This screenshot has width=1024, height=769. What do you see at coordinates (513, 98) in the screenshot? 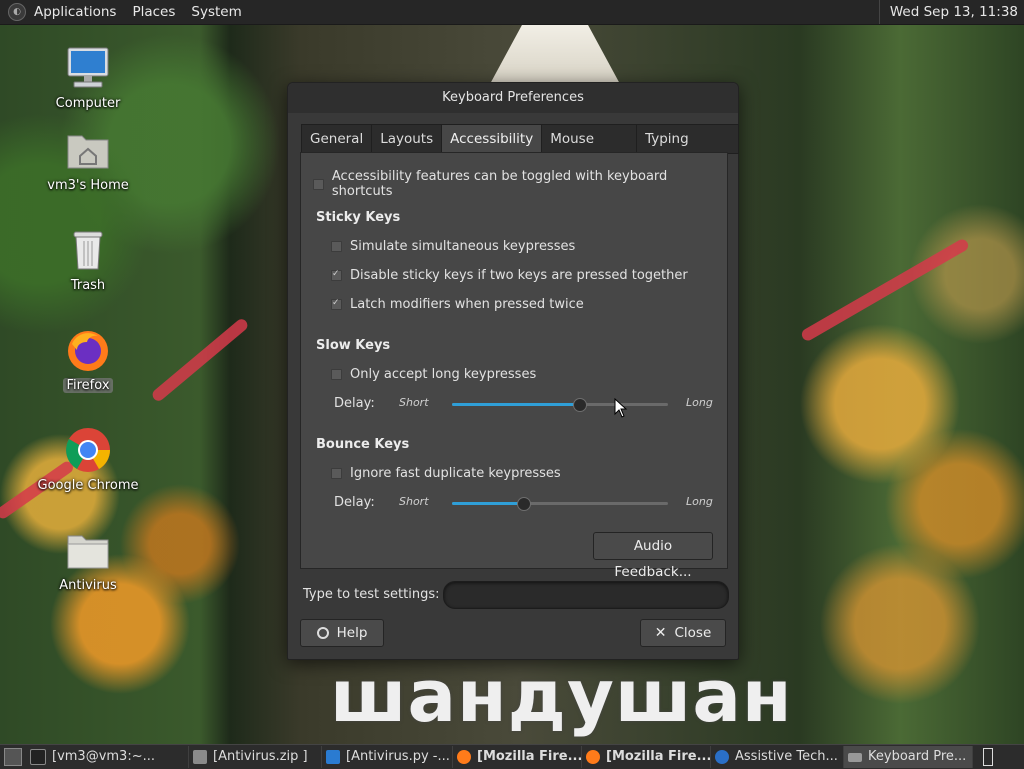
I see `dialog-title: Keyboard Preferences` at bounding box center [513, 98].